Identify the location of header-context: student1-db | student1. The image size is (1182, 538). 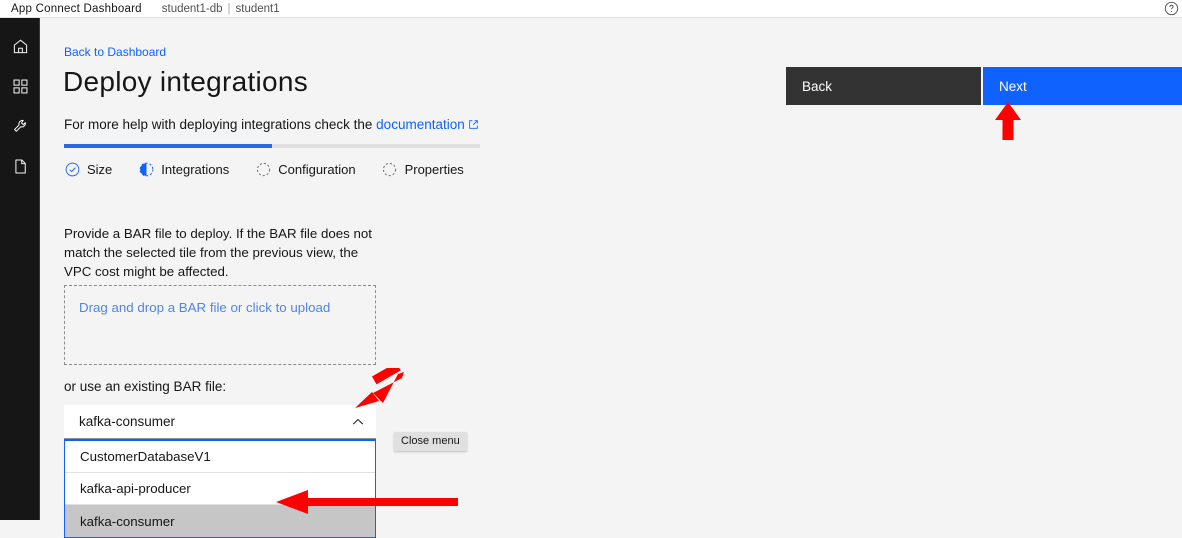
(221, 9).